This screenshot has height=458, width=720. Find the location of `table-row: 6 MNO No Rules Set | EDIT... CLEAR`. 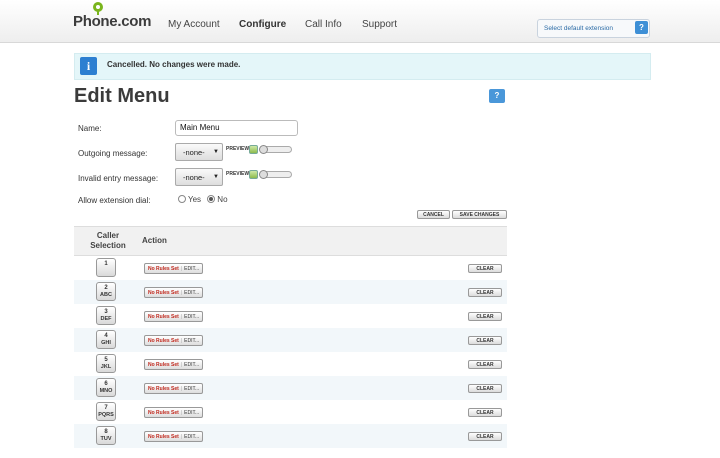

table-row: 6 MNO No Rules Set | EDIT... CLEAR is located at coordinates (290, 388).